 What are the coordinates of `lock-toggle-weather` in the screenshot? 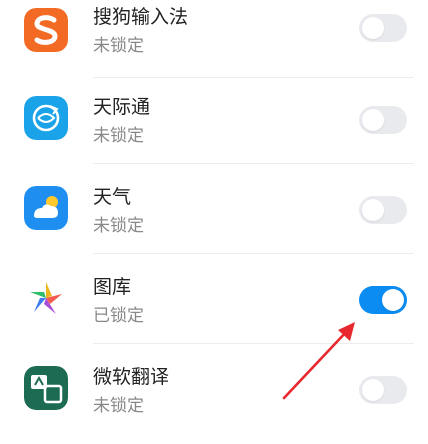 It's located at (383, 210).